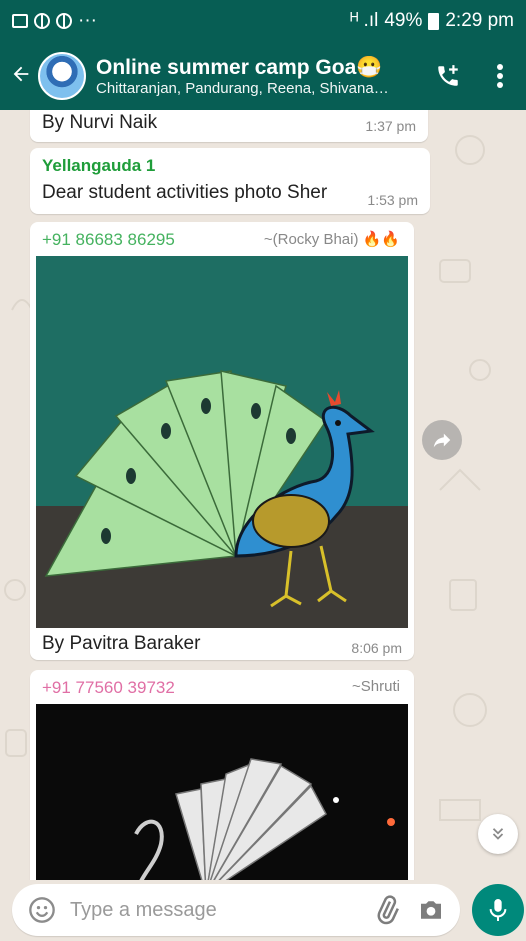 The image size is (526, 941). Describe the element at coordinates (98, 166) in the screenshot. I see `sender-name: Yellangauda 1` at that location.